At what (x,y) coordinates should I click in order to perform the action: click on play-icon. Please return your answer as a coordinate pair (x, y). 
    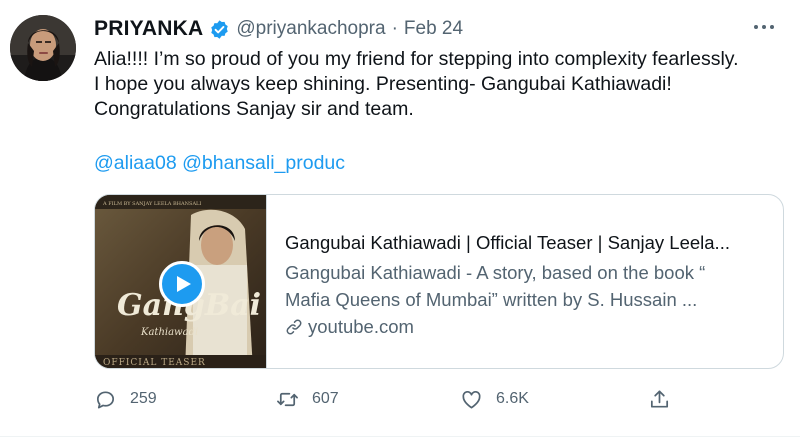
    Looking at the image, I should click on (184, 284).